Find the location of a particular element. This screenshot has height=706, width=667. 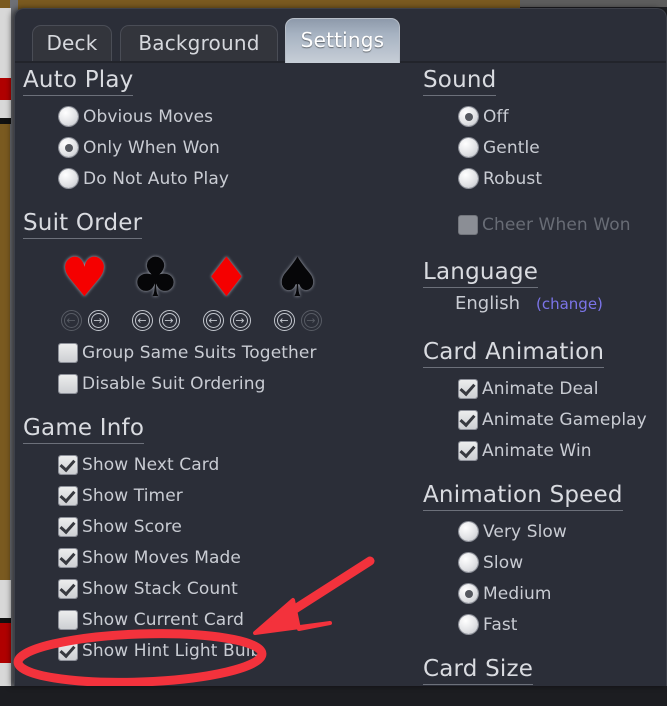

language-value: English is located at coordinates (487, 303).